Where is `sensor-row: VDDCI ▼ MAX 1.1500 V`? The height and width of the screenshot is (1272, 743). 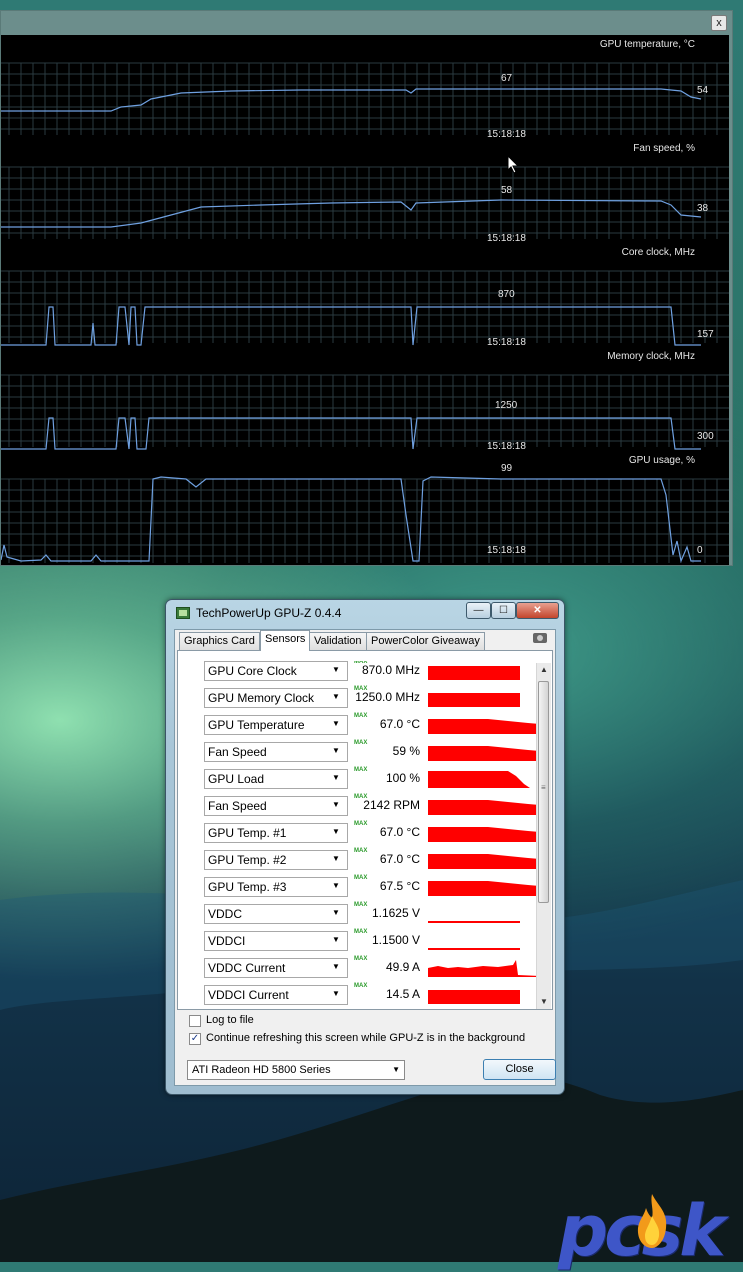 sensor-row: VDDCI ▼ MAX 1.1500 V is located at coordinates (368, 942).